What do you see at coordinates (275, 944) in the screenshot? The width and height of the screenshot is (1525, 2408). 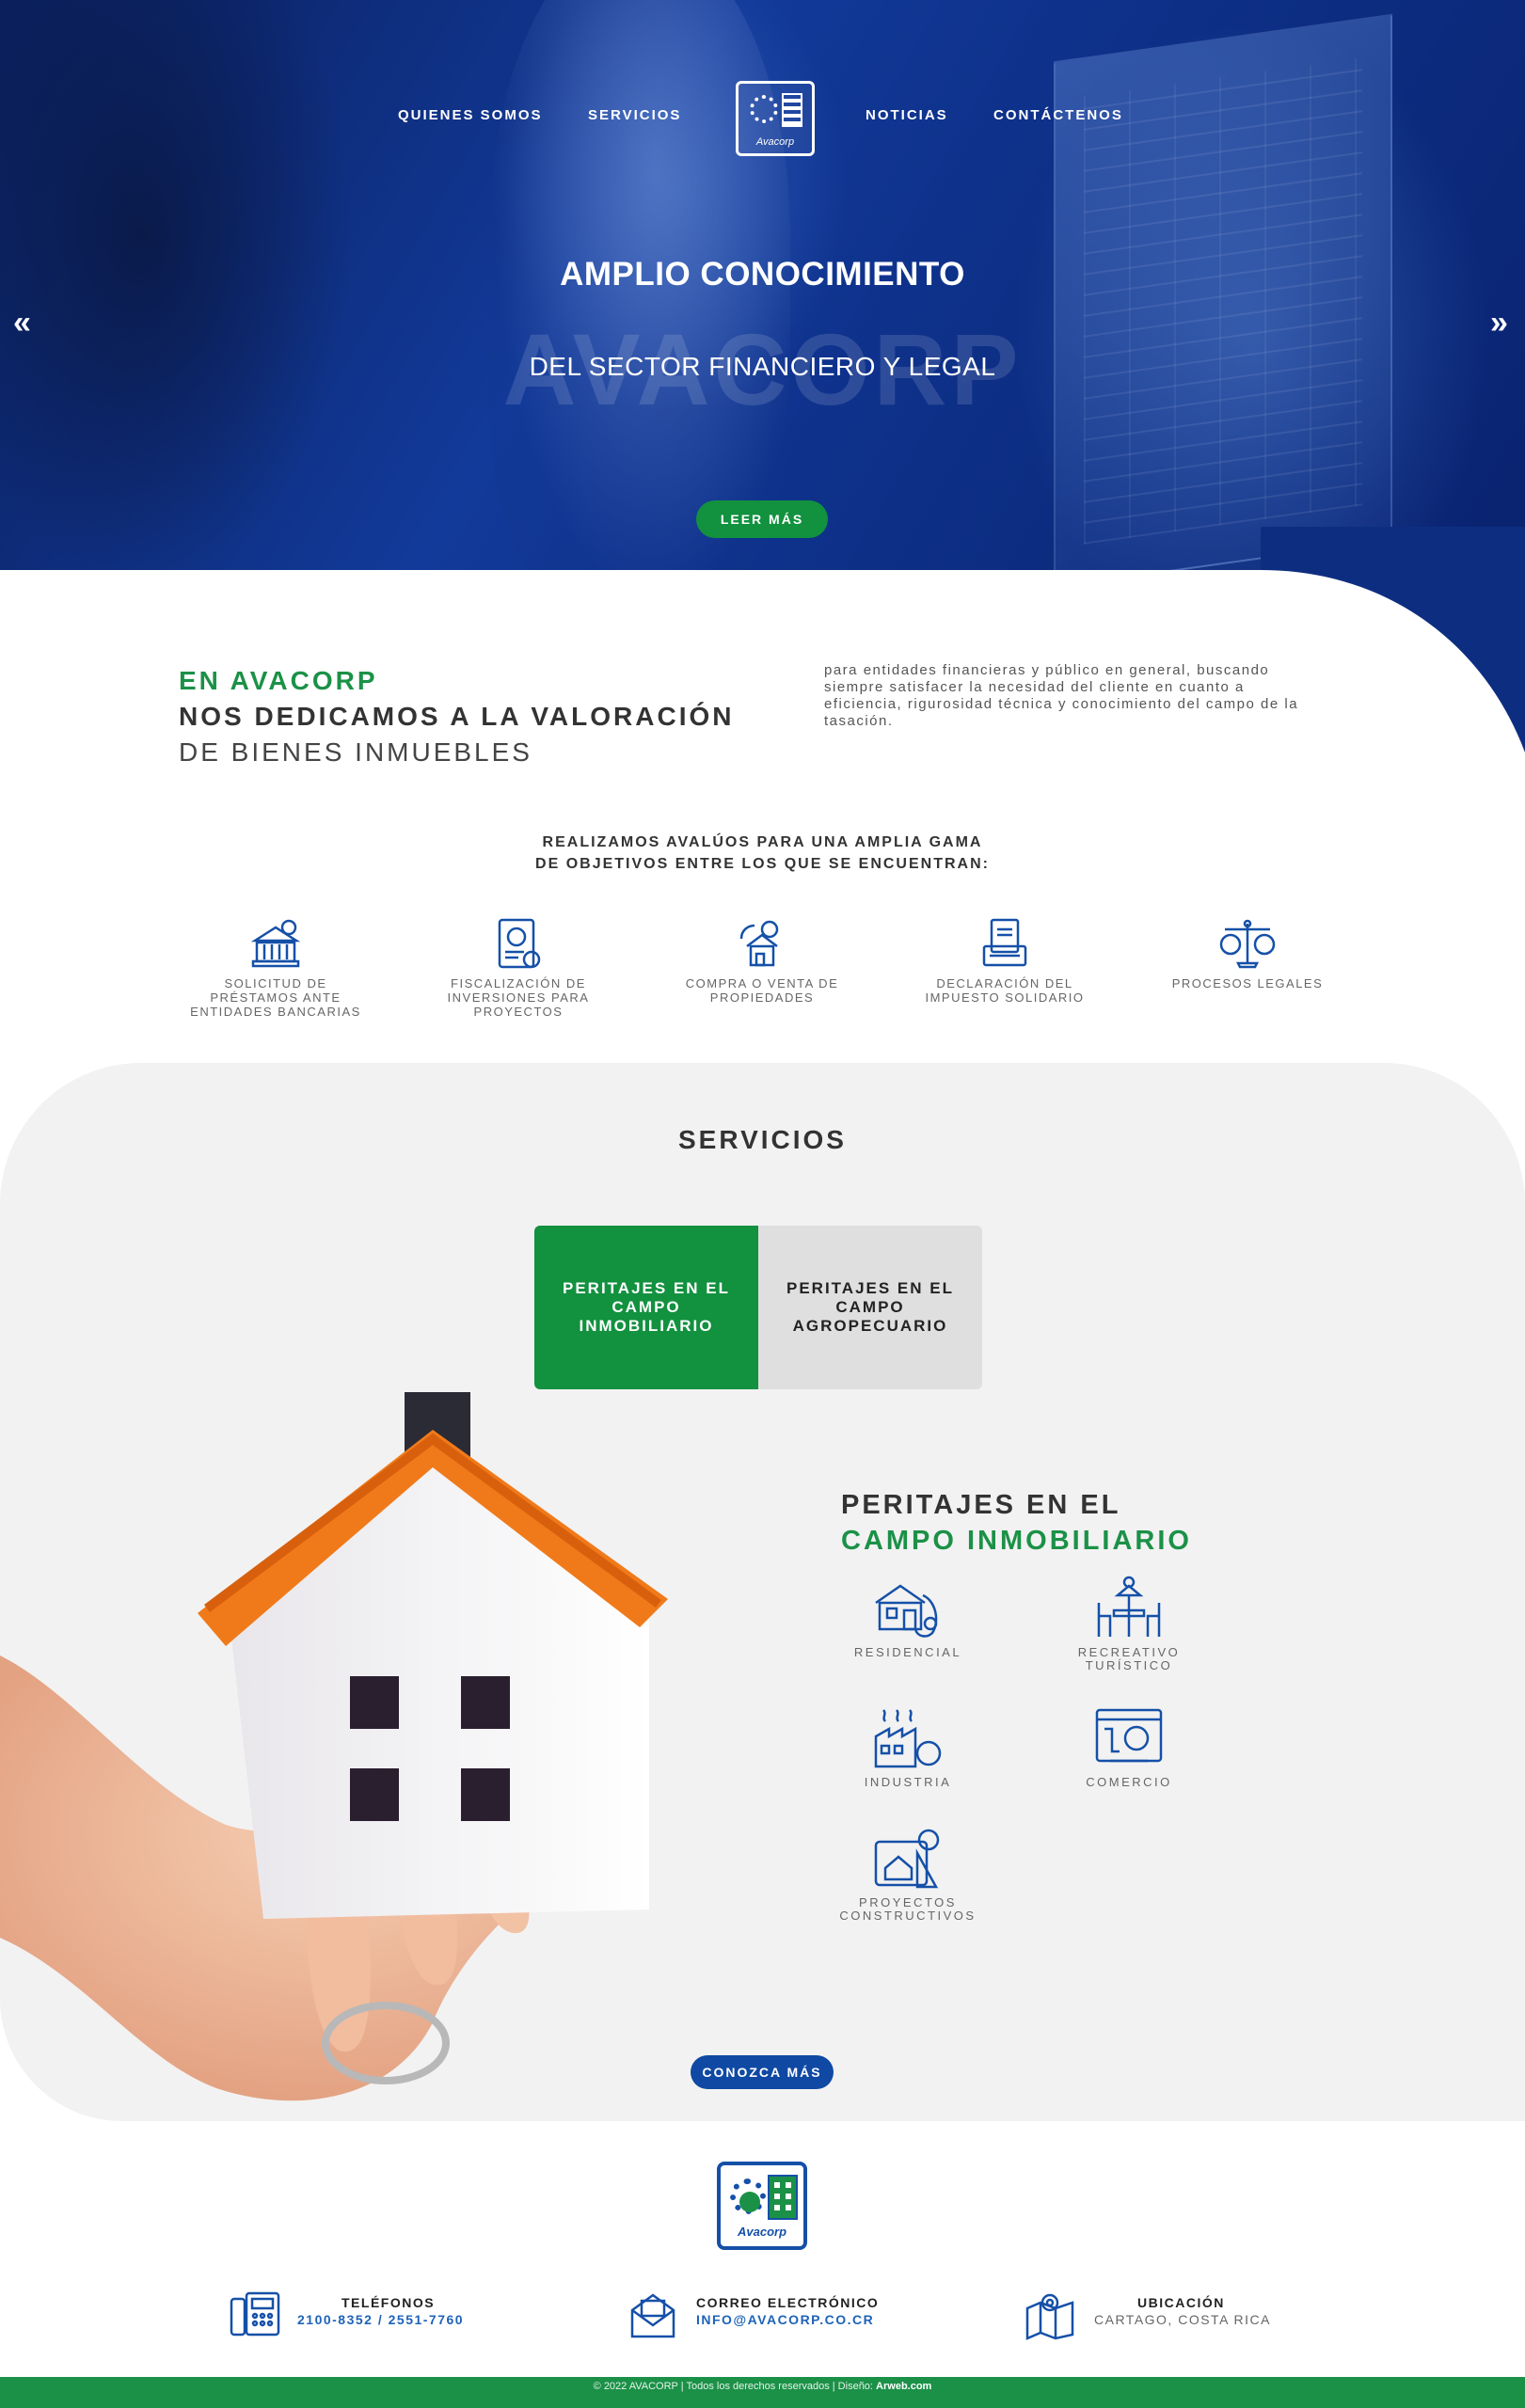 I see `bank-icon` at bounding box center [275, 944].